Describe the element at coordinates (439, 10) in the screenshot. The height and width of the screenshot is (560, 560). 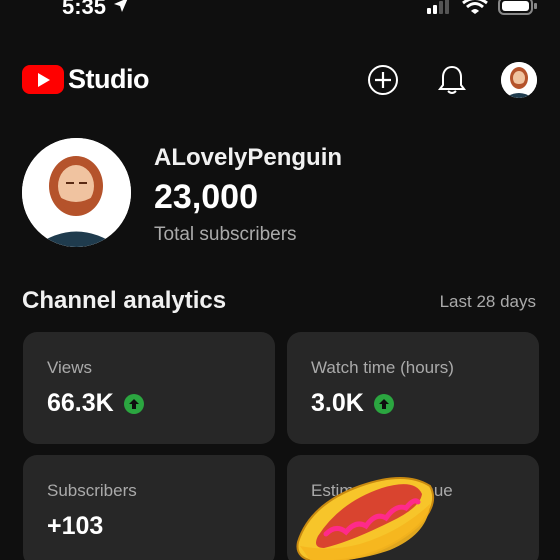
I see `cellular-signal-icon` at that location.